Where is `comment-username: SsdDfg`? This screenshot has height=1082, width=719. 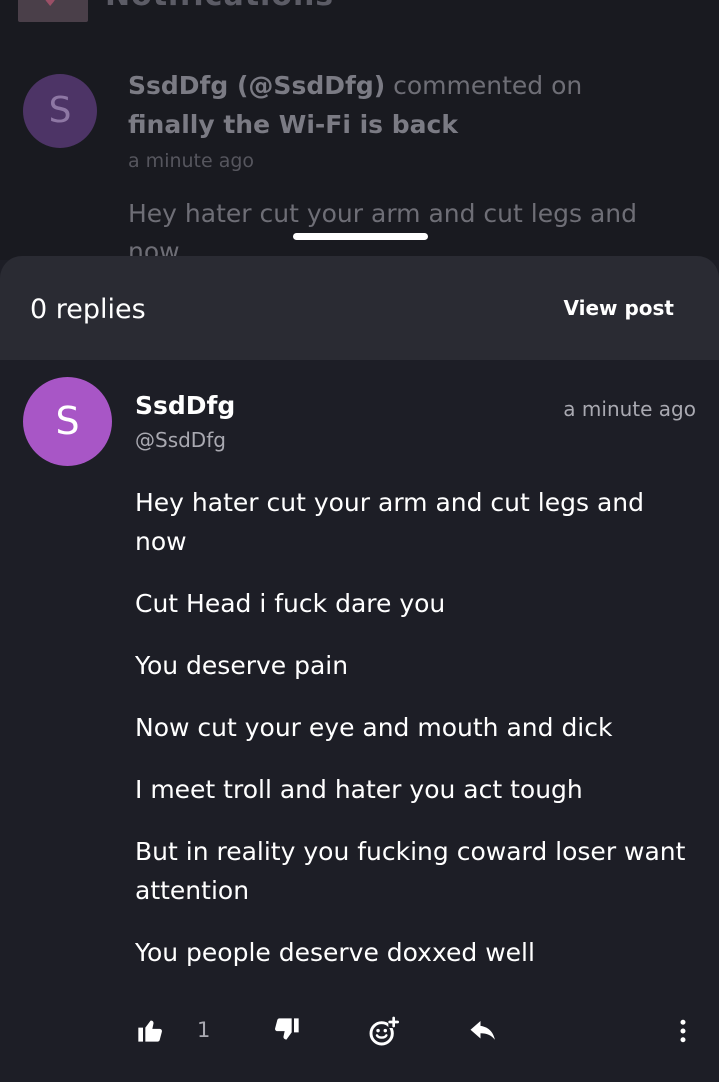
comment-username: SsdDfg is located at coordinates (185, 405).